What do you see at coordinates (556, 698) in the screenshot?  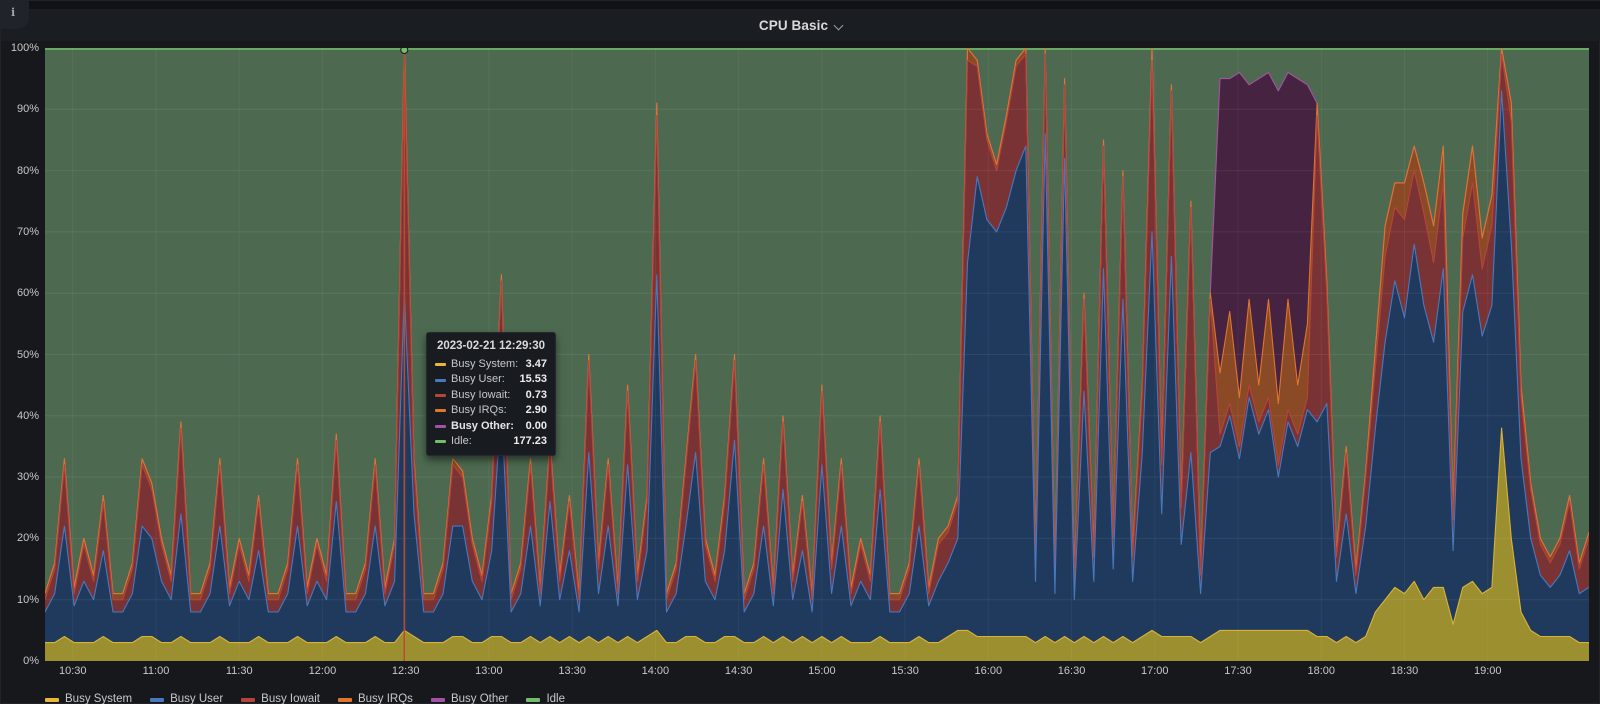 I see `legend-series-label: Idle` at bounding box center [556, 698].